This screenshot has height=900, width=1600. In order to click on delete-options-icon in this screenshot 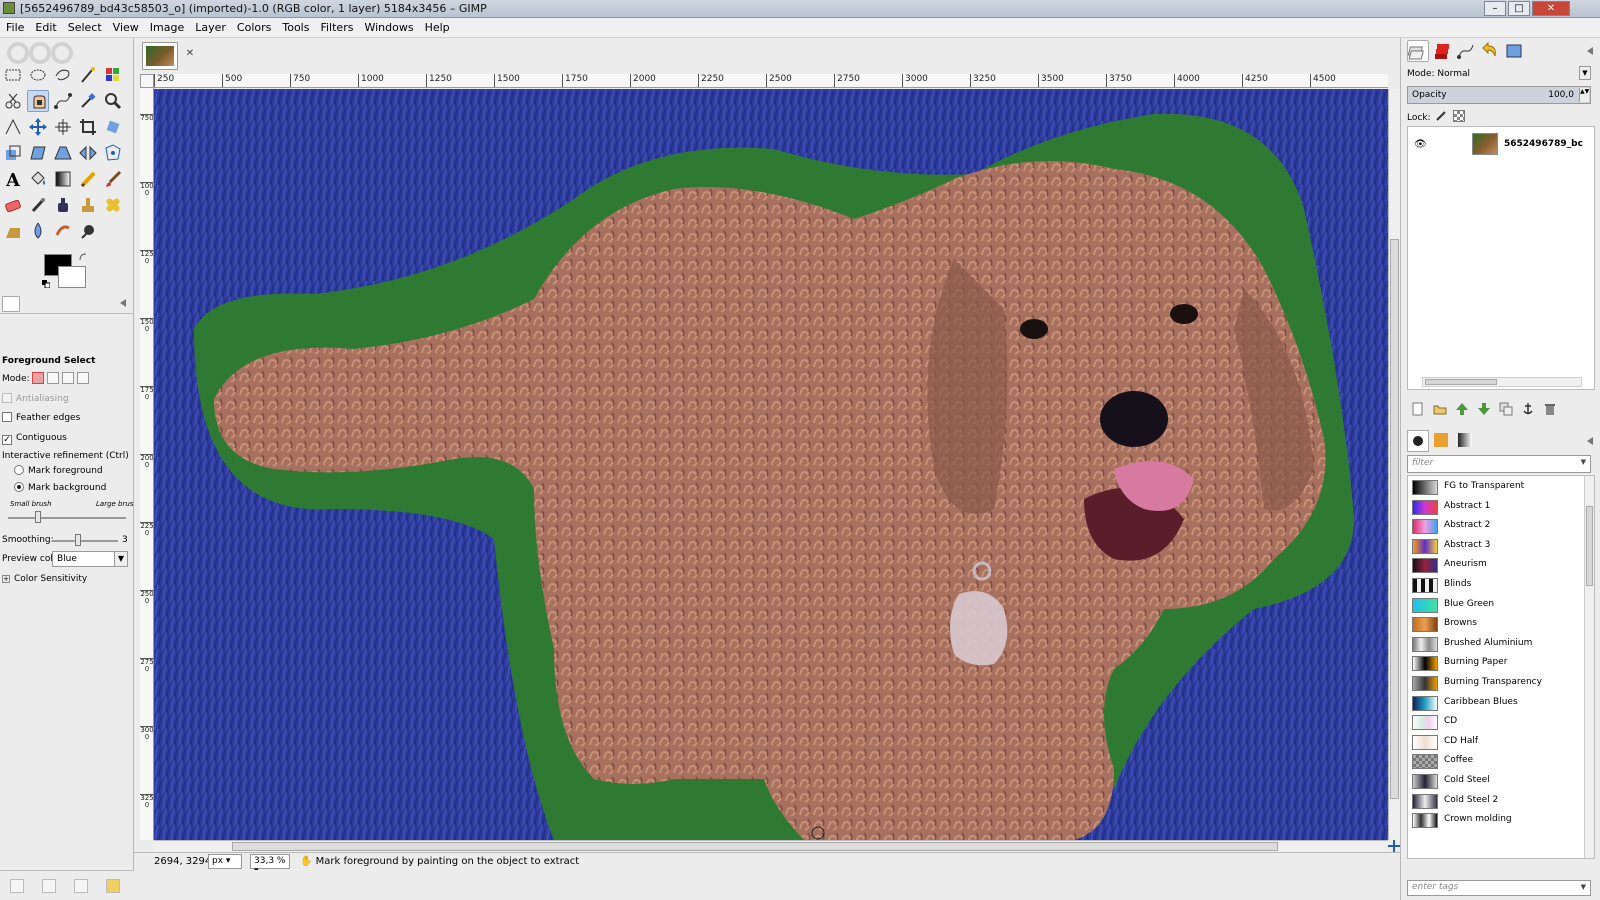, I will do `click(81, 886)`.